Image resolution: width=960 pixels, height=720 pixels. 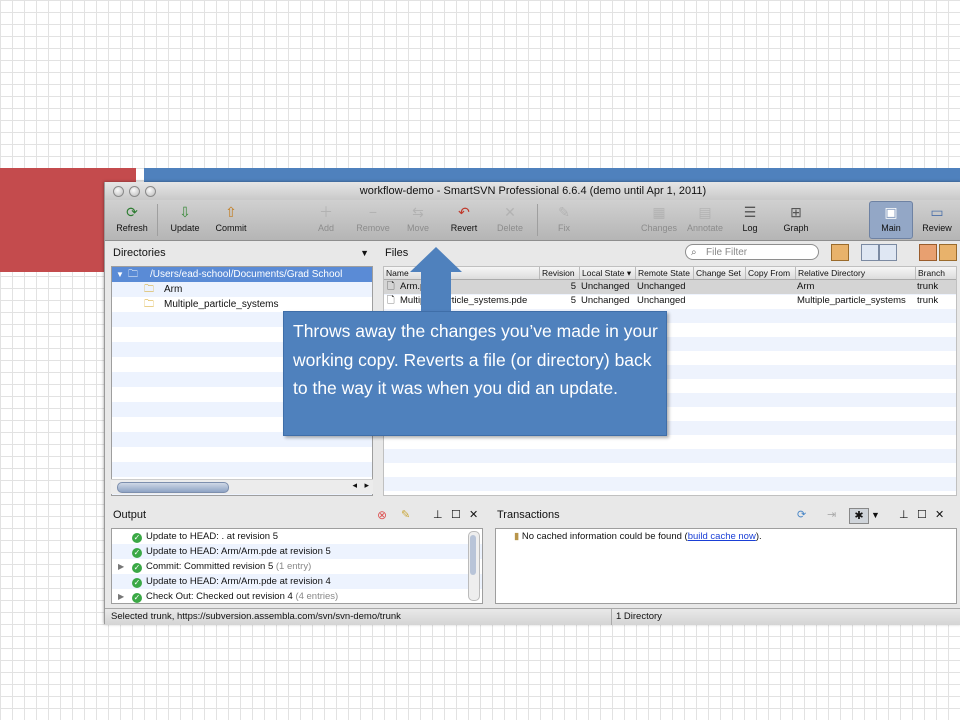 I want to click on column-header-remote-state: Remote State, so click(x=665, y=273).